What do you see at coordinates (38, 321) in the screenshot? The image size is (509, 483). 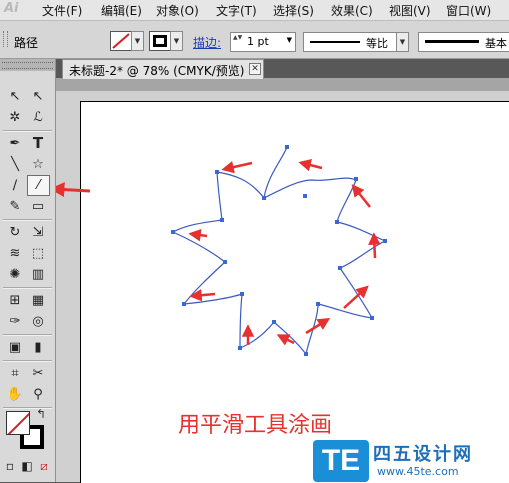 I see `blend-tool-icon: ◎` at bounding box center [38, 321].